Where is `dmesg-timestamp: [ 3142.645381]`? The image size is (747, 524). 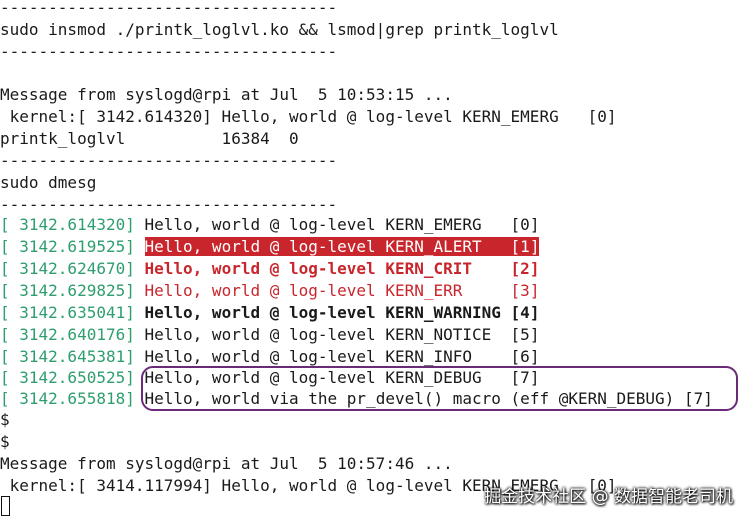 dmesg-timestamp: [ 3142.645381] is located at coordinates (67, 356).